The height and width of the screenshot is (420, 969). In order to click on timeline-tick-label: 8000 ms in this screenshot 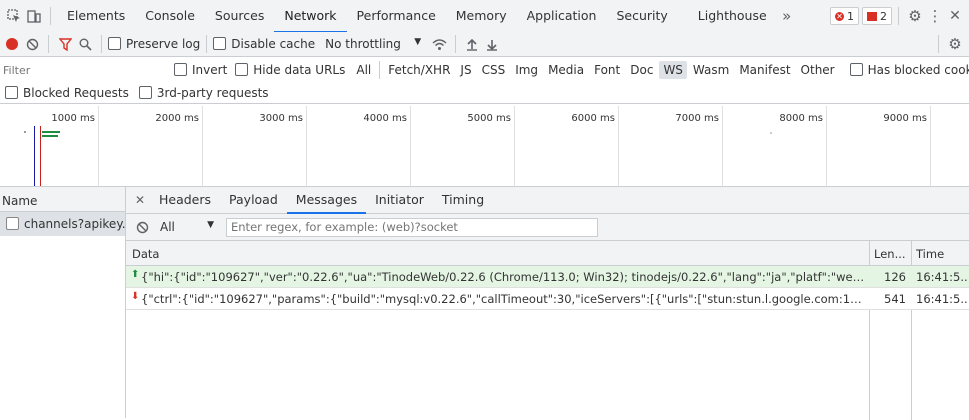, I will do `click(801, 118)`.